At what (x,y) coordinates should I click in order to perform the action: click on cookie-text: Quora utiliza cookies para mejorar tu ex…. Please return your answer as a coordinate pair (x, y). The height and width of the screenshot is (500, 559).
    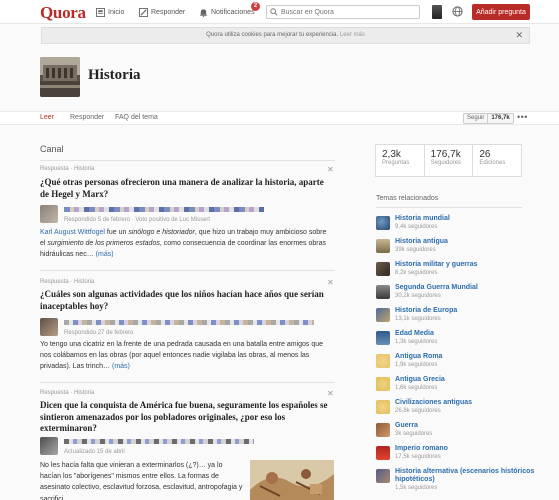
    Looking at the image, I should click on (272, 35).